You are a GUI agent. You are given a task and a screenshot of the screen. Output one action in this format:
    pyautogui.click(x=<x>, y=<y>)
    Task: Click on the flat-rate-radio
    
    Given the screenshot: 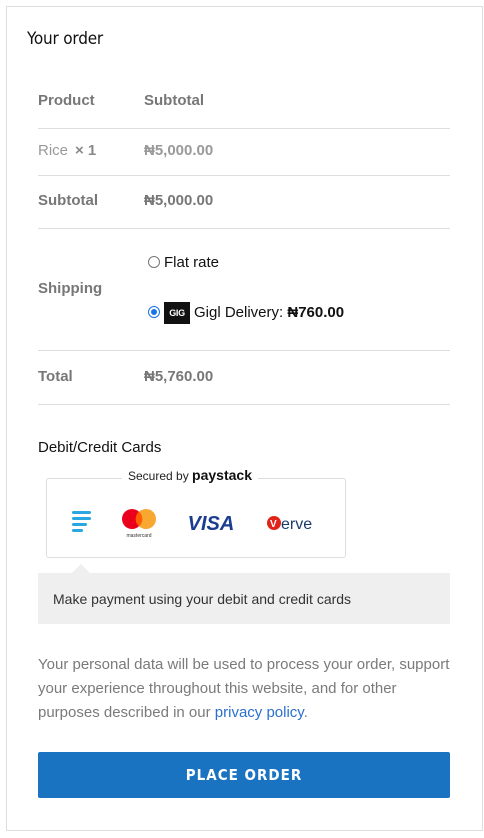 What is the action you would take?
    pyautogui.click(x=154, y=262)
    